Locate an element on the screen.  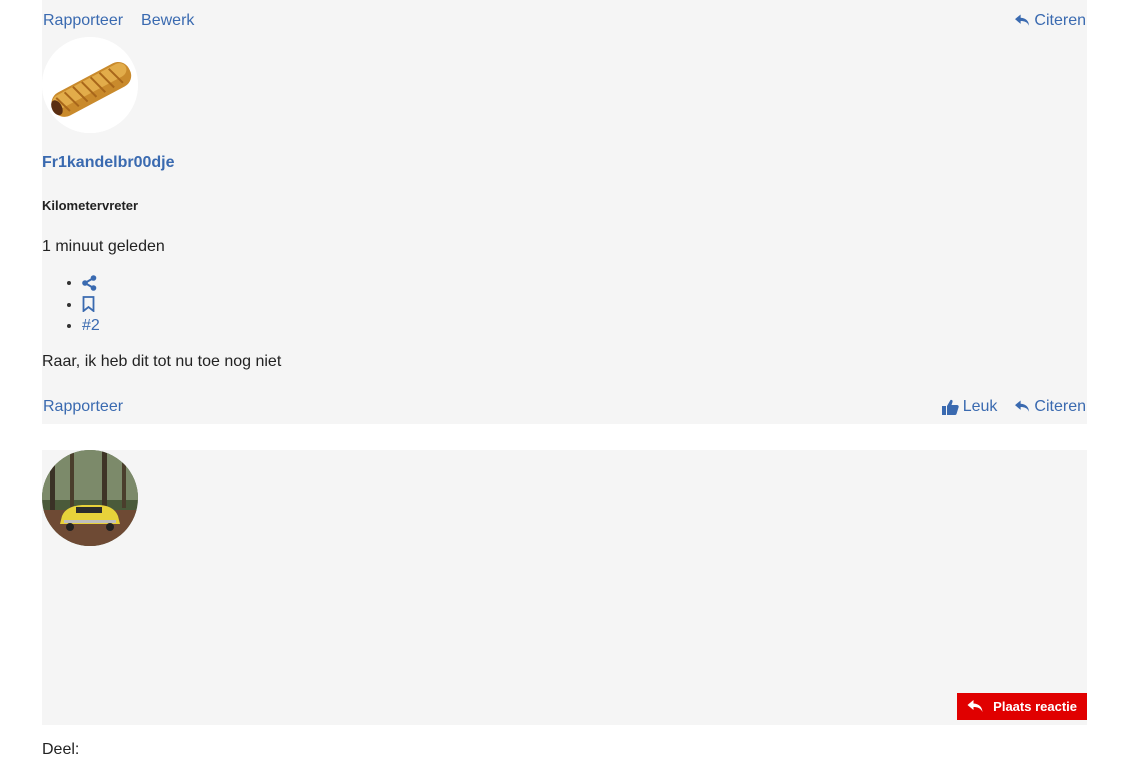
list-item: #2 is located at coordinates (91, 326).